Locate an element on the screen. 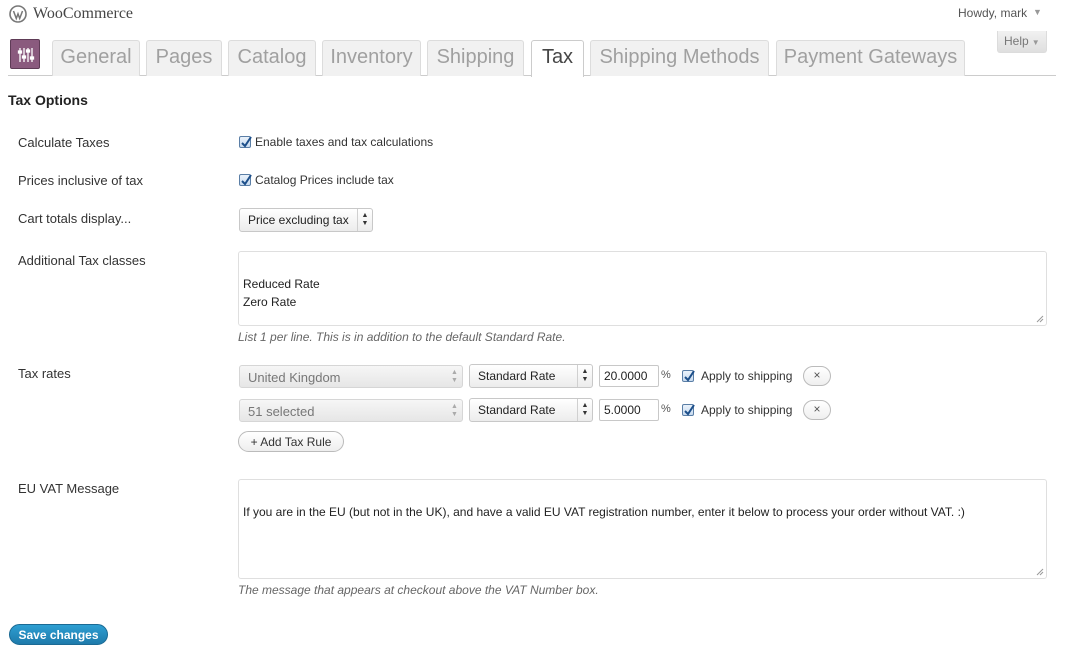 This screenshot has height=654, width=1065. tax-rate-country-value: 51 selected is located at coordinates (281, 411).